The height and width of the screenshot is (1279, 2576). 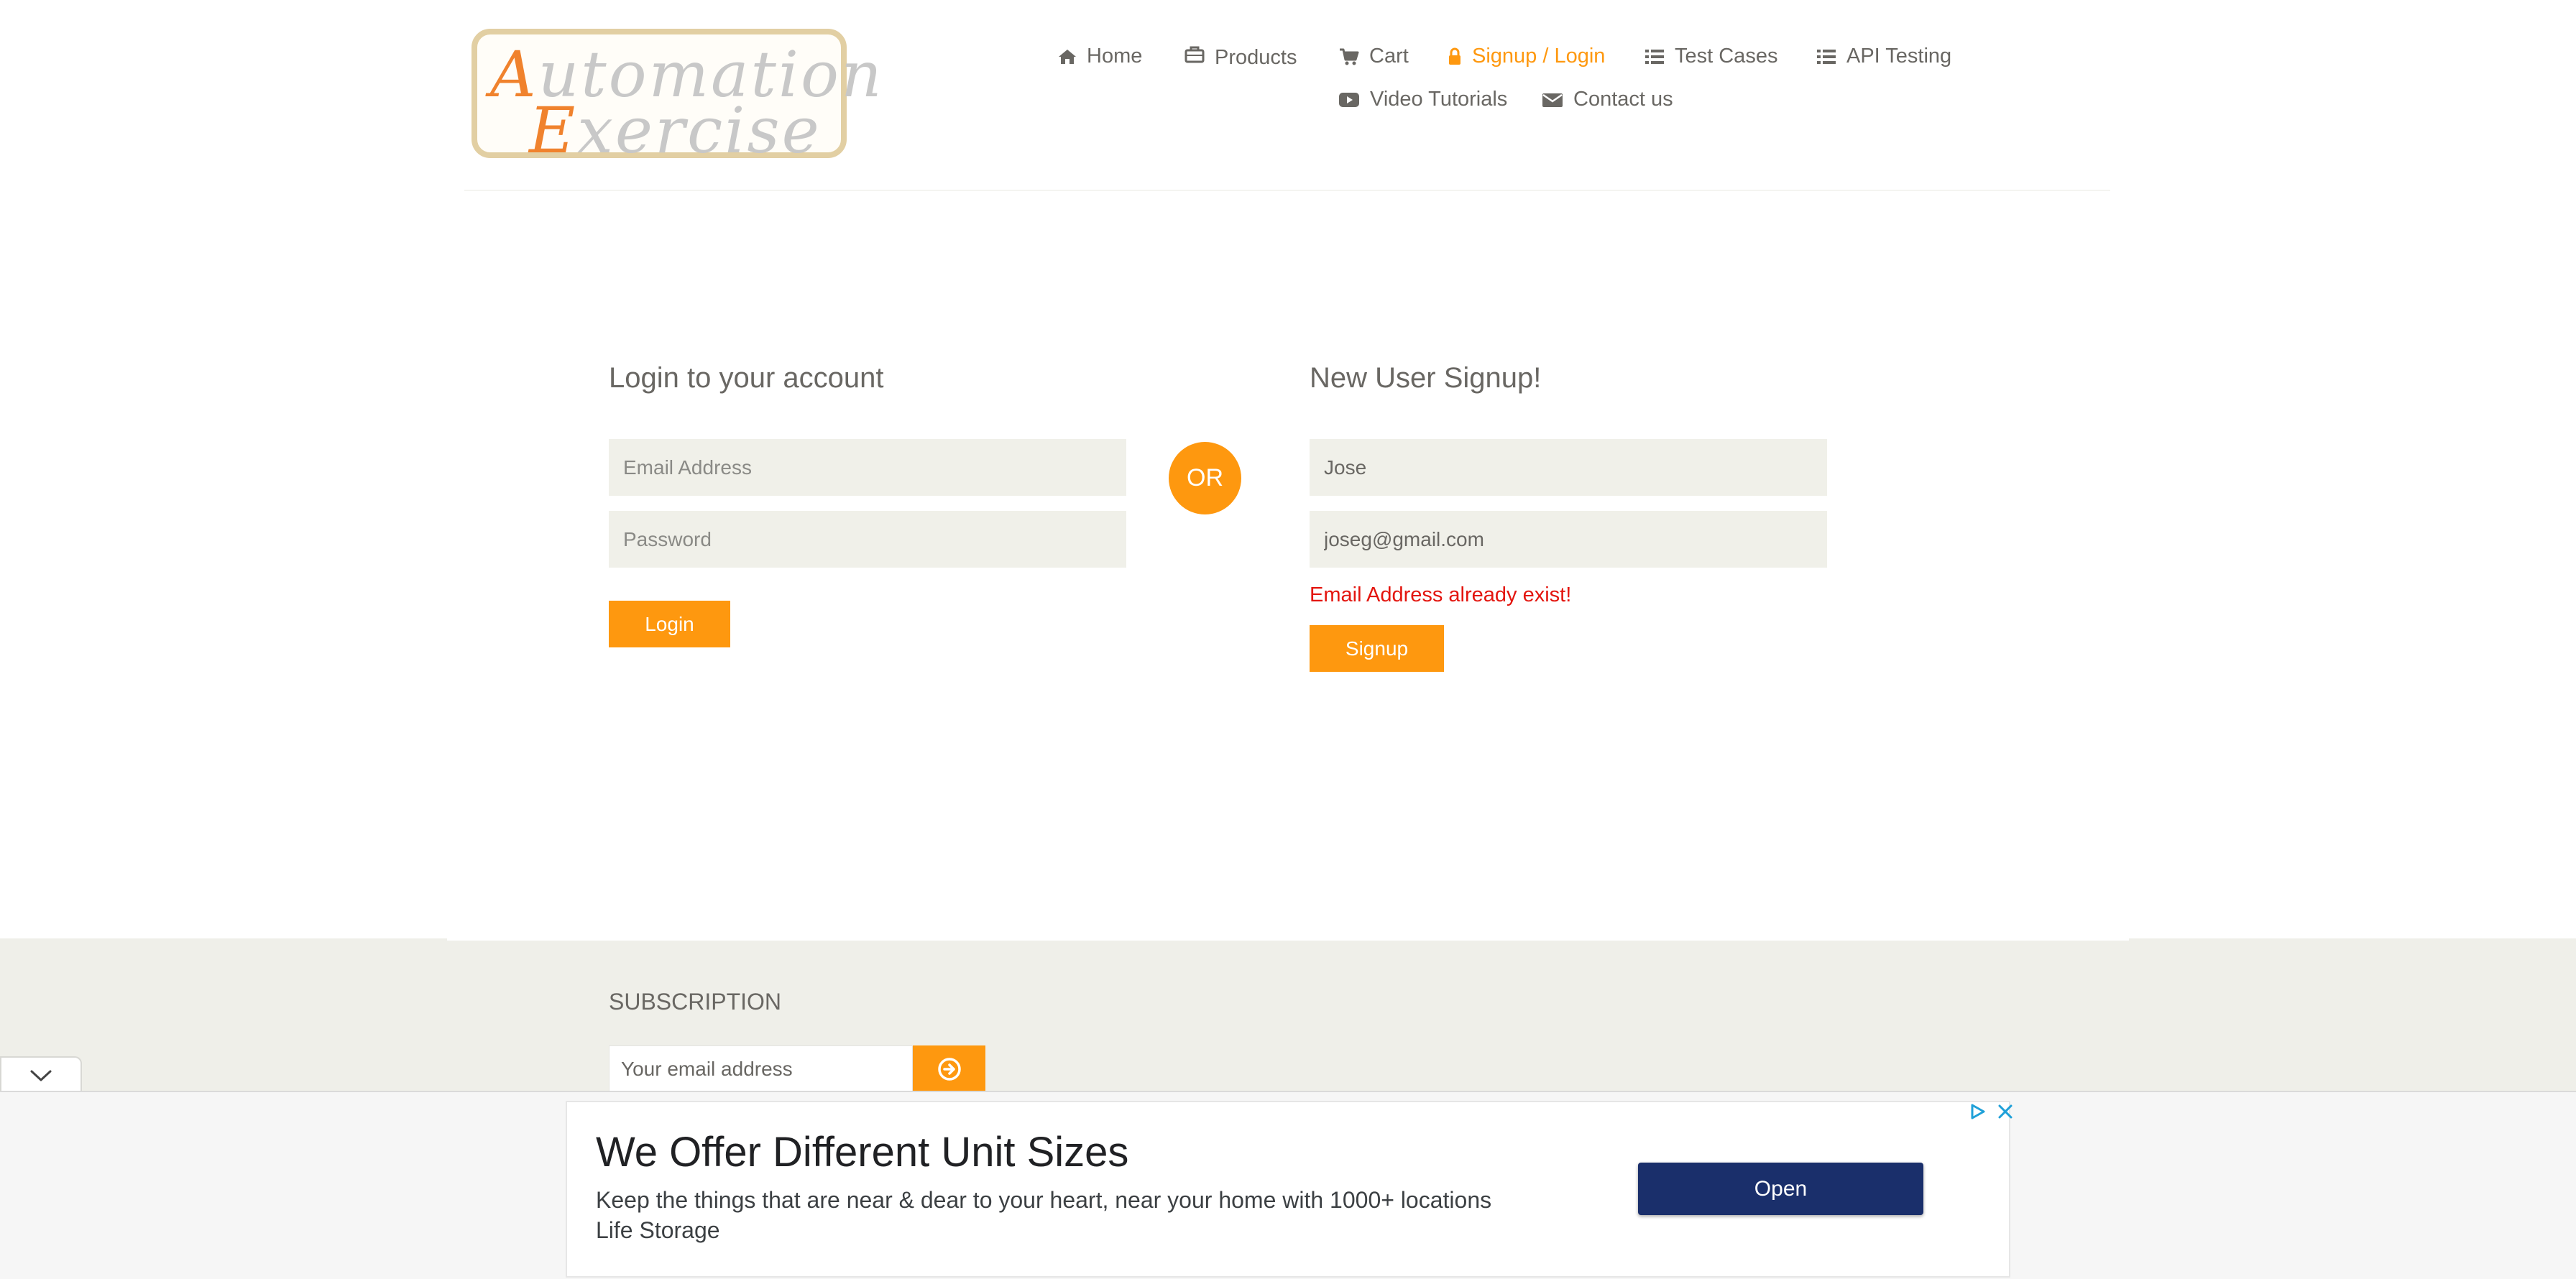 What do you see at coordinates (553, 130) in the screenshot?
I see `logo-line2-initial: E` at bounding box center [553, 130].